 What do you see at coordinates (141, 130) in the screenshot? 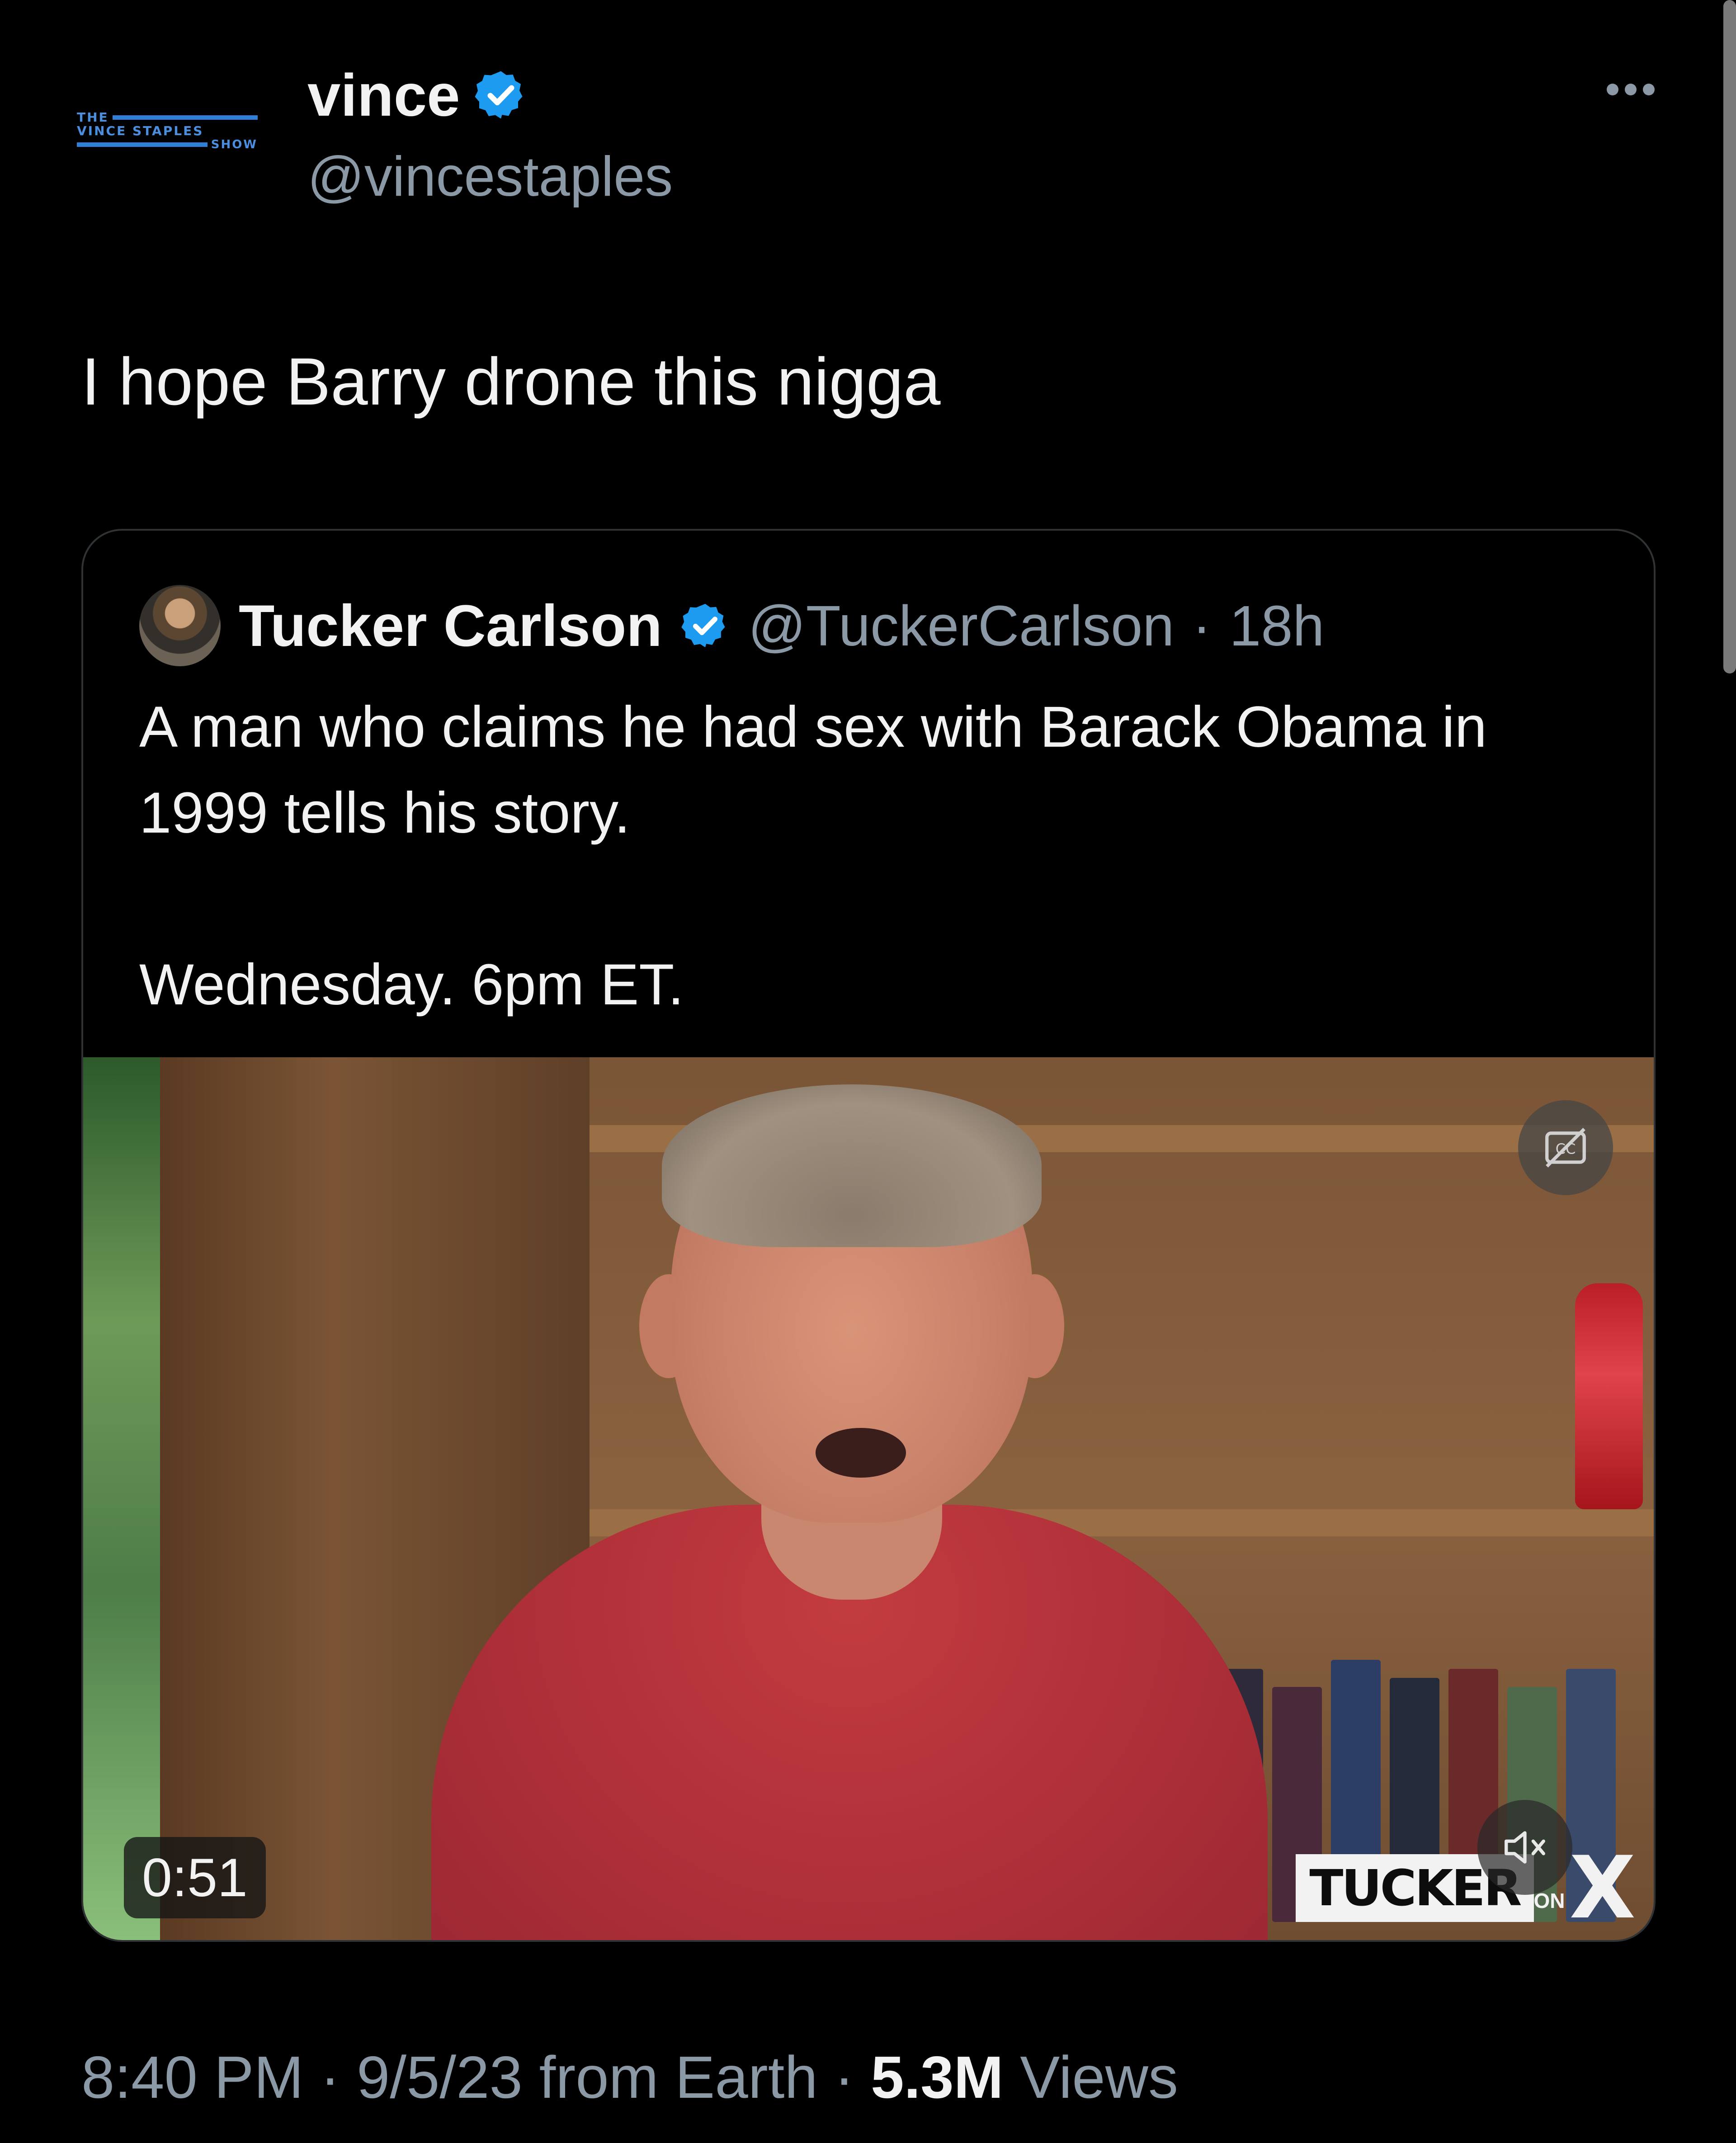
I see `avatar-logo-text-name: VINCE STAPLES` at bounding box center [141, 130].